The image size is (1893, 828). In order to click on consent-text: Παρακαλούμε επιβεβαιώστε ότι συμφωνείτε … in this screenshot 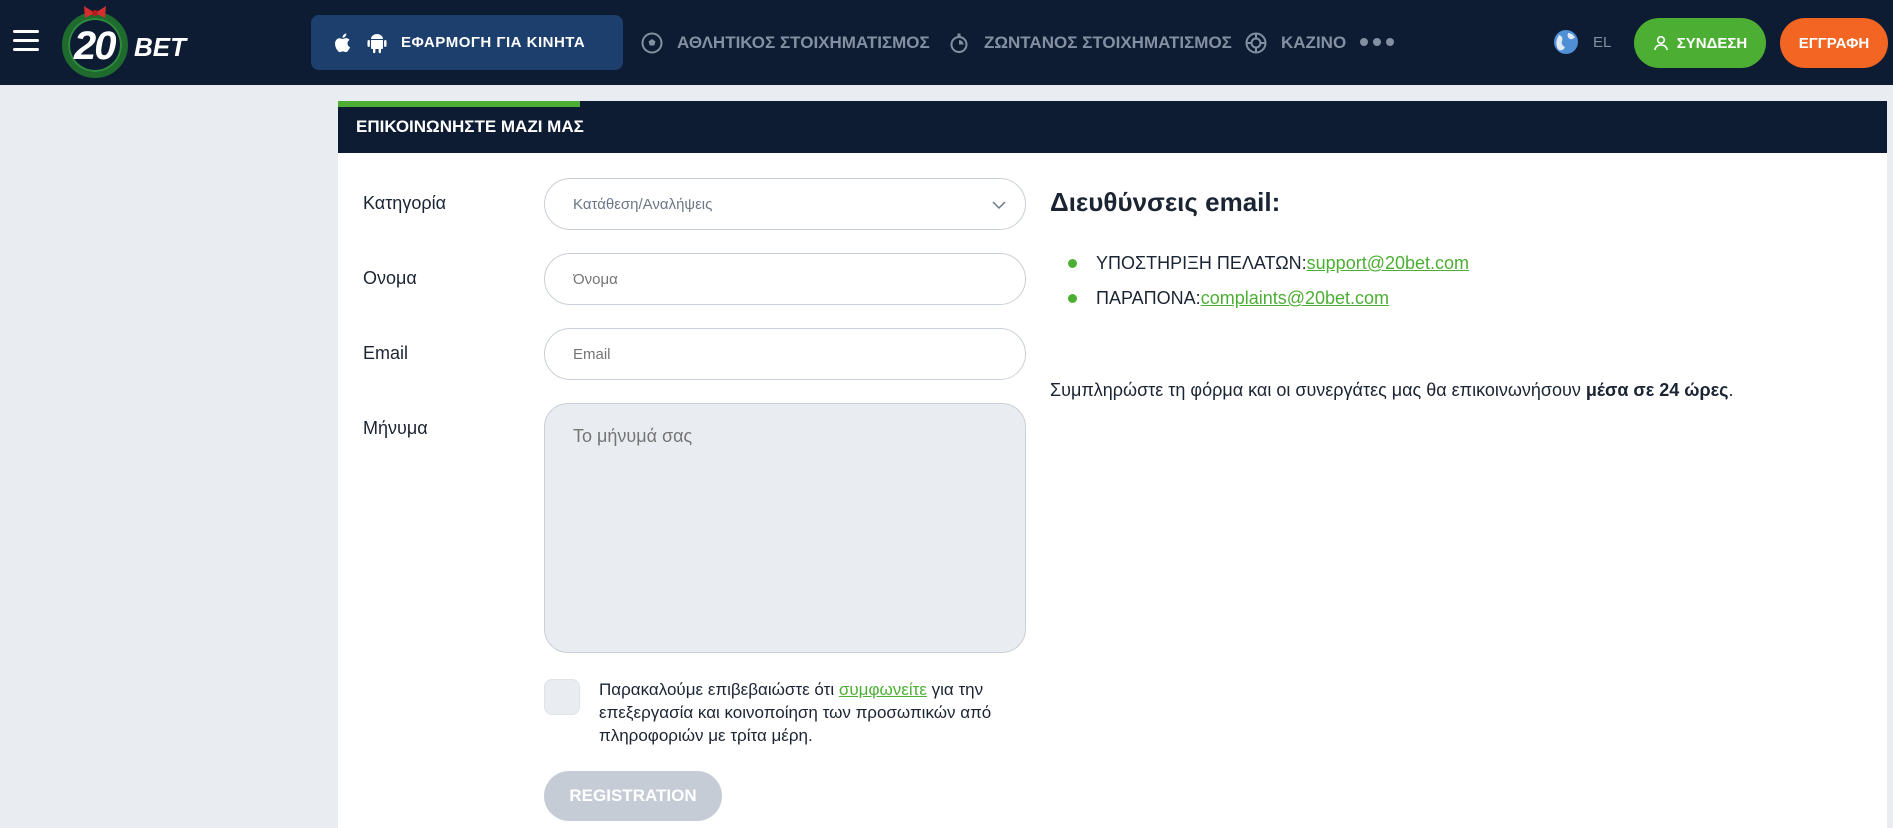, I will do `click(819, 712)`.